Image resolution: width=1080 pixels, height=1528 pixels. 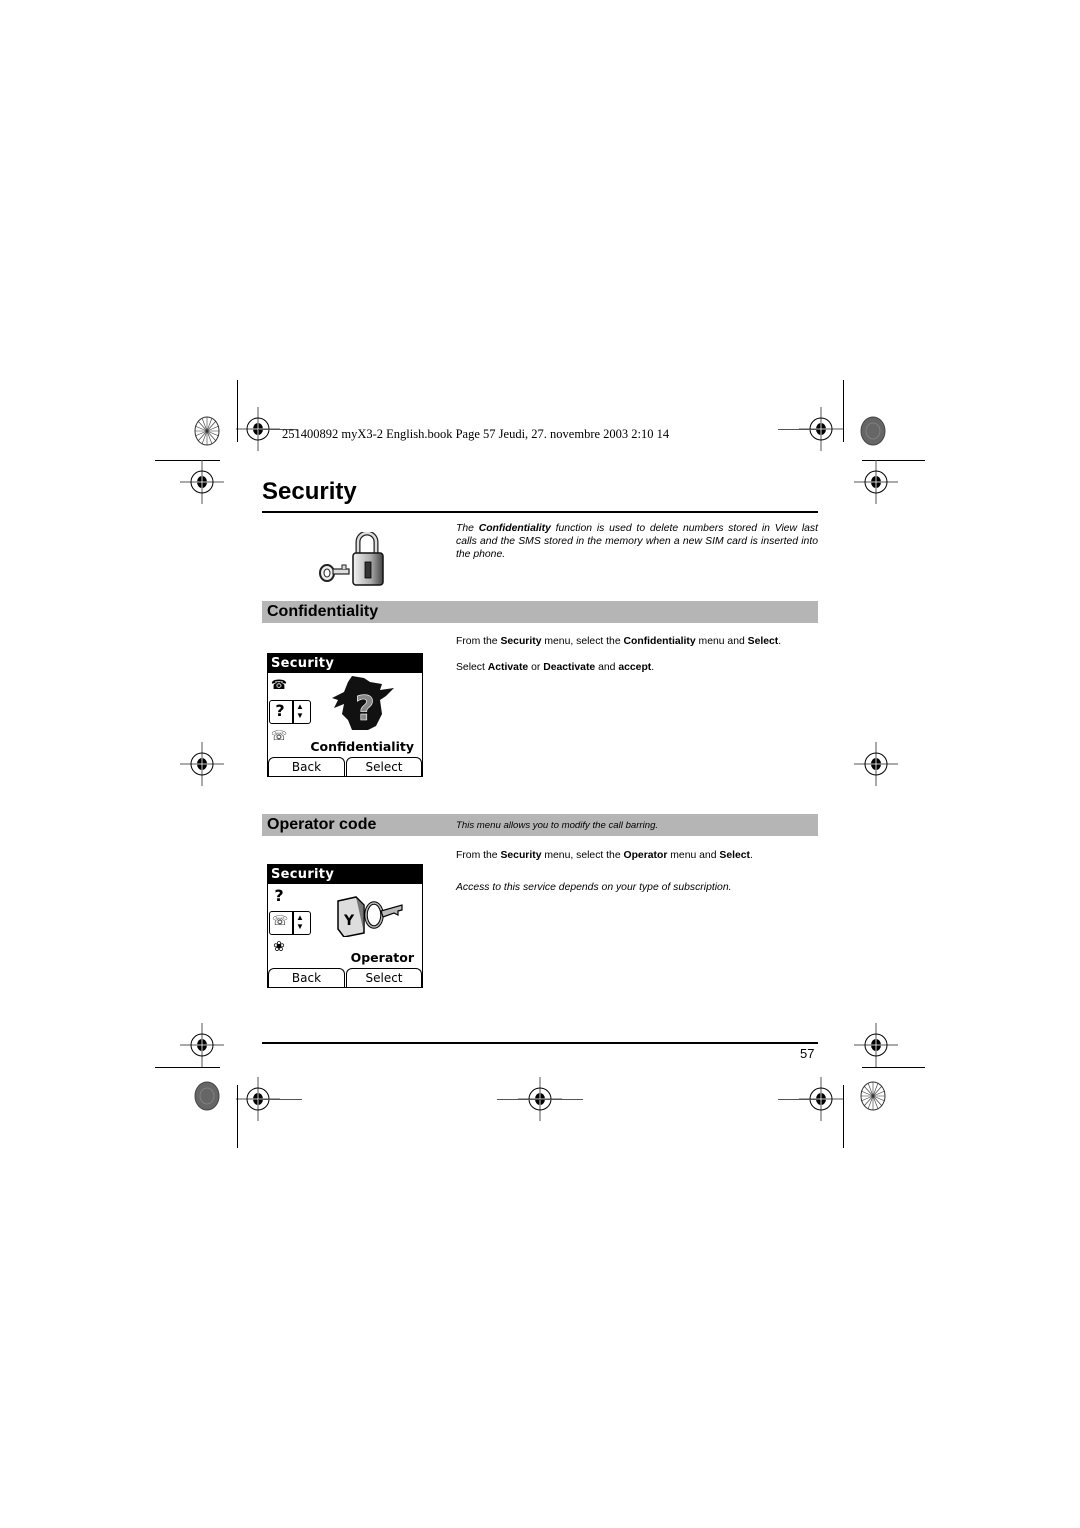 I want to click on registration-mark-right-lower, so click(x=876, y=1045).